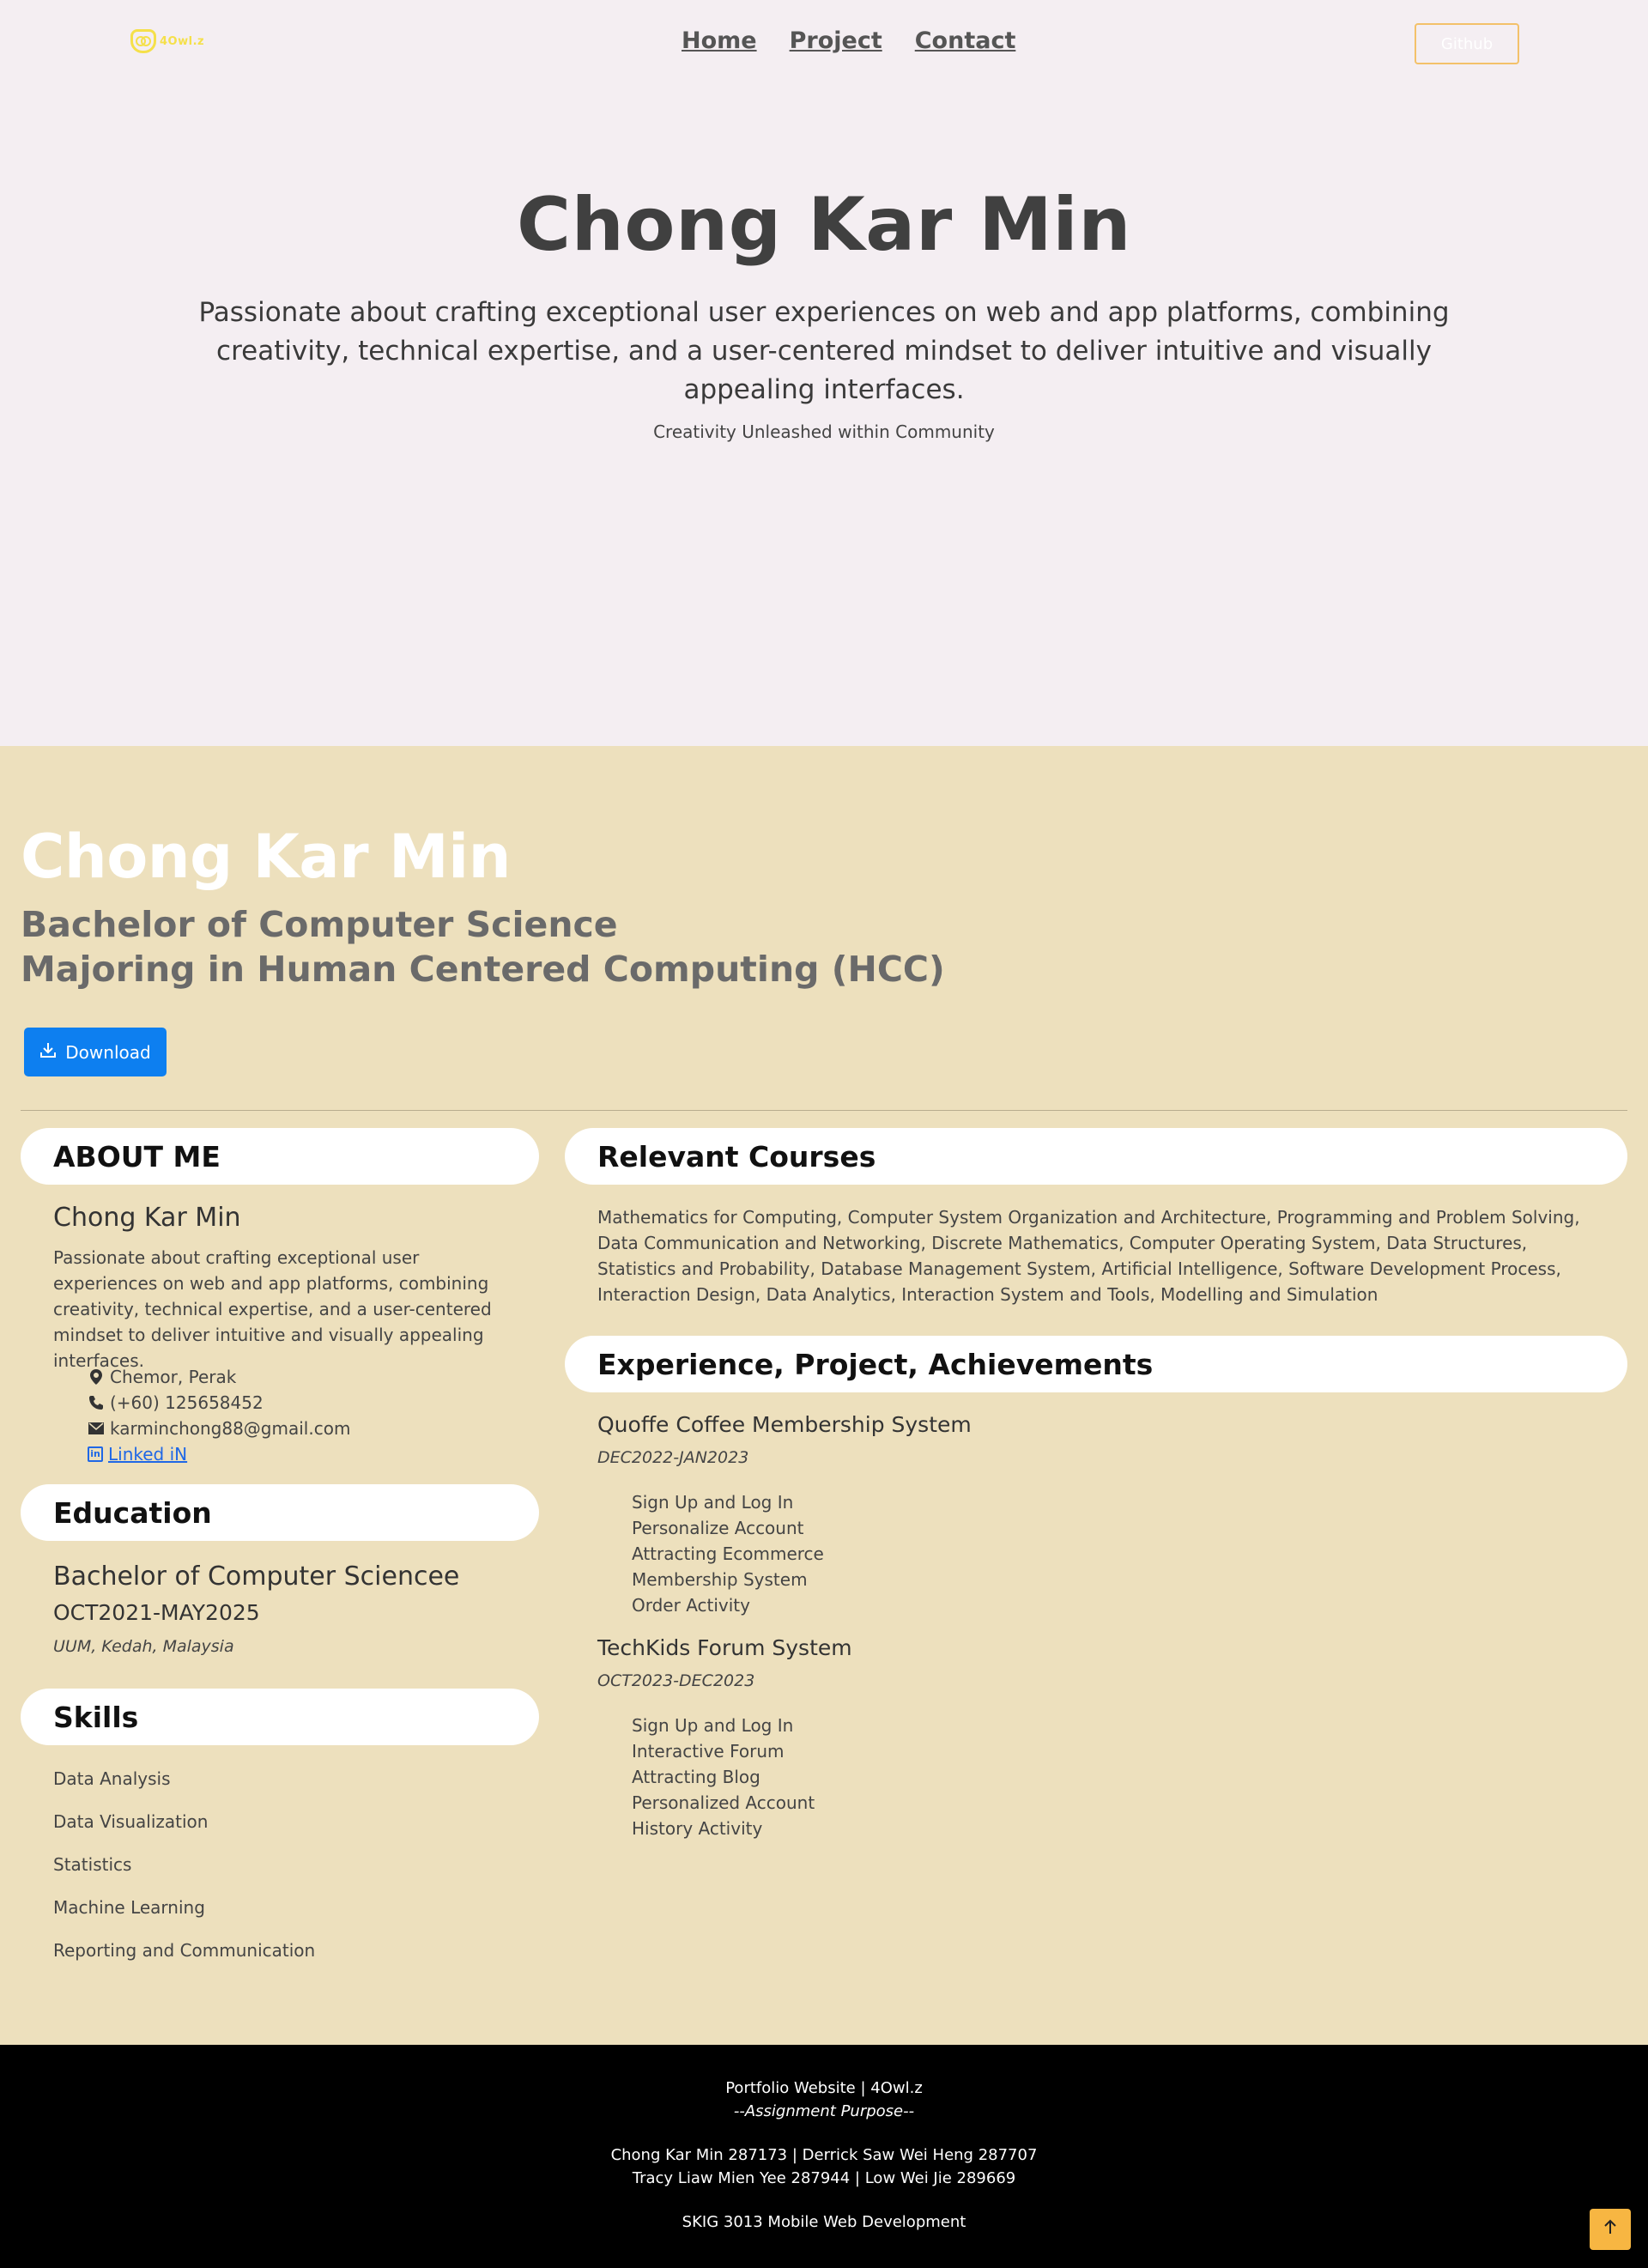 The height and width of the screenshot is (2268, 1648). What do you see at coordinates (824, 431) in the screenshot?
I see `hero-tagline: Creativity Unleashed within Community` at bounding box center [824, 431].